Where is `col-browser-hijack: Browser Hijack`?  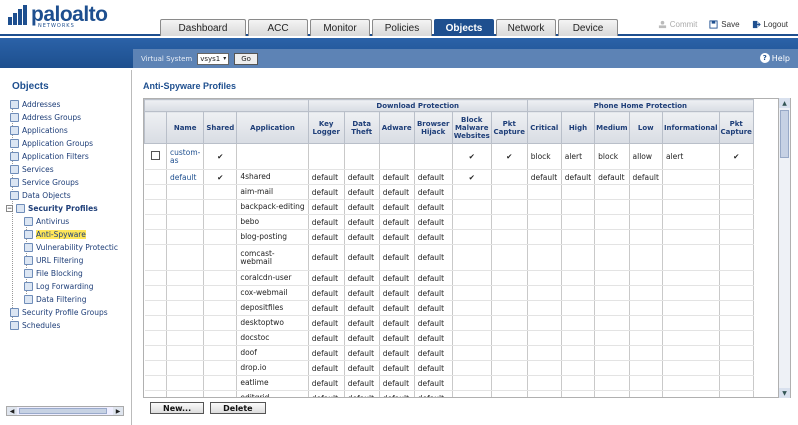 col-browser-hijack: Browser Hijack is located at coordinates (433, 127).